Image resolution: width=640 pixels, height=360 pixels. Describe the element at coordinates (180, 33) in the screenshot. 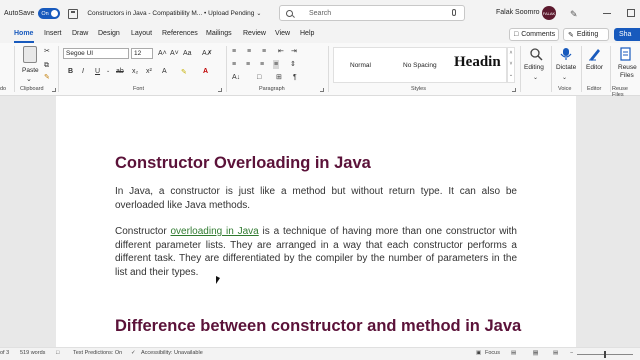

I see `tab-references: References` at that location.